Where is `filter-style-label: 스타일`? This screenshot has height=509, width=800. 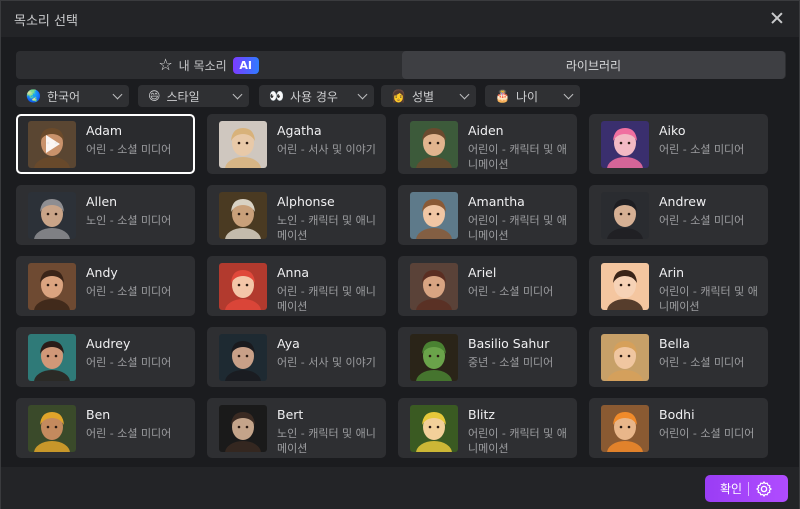 filter-style-label: 스타일 is located at coordinates (183, 96).